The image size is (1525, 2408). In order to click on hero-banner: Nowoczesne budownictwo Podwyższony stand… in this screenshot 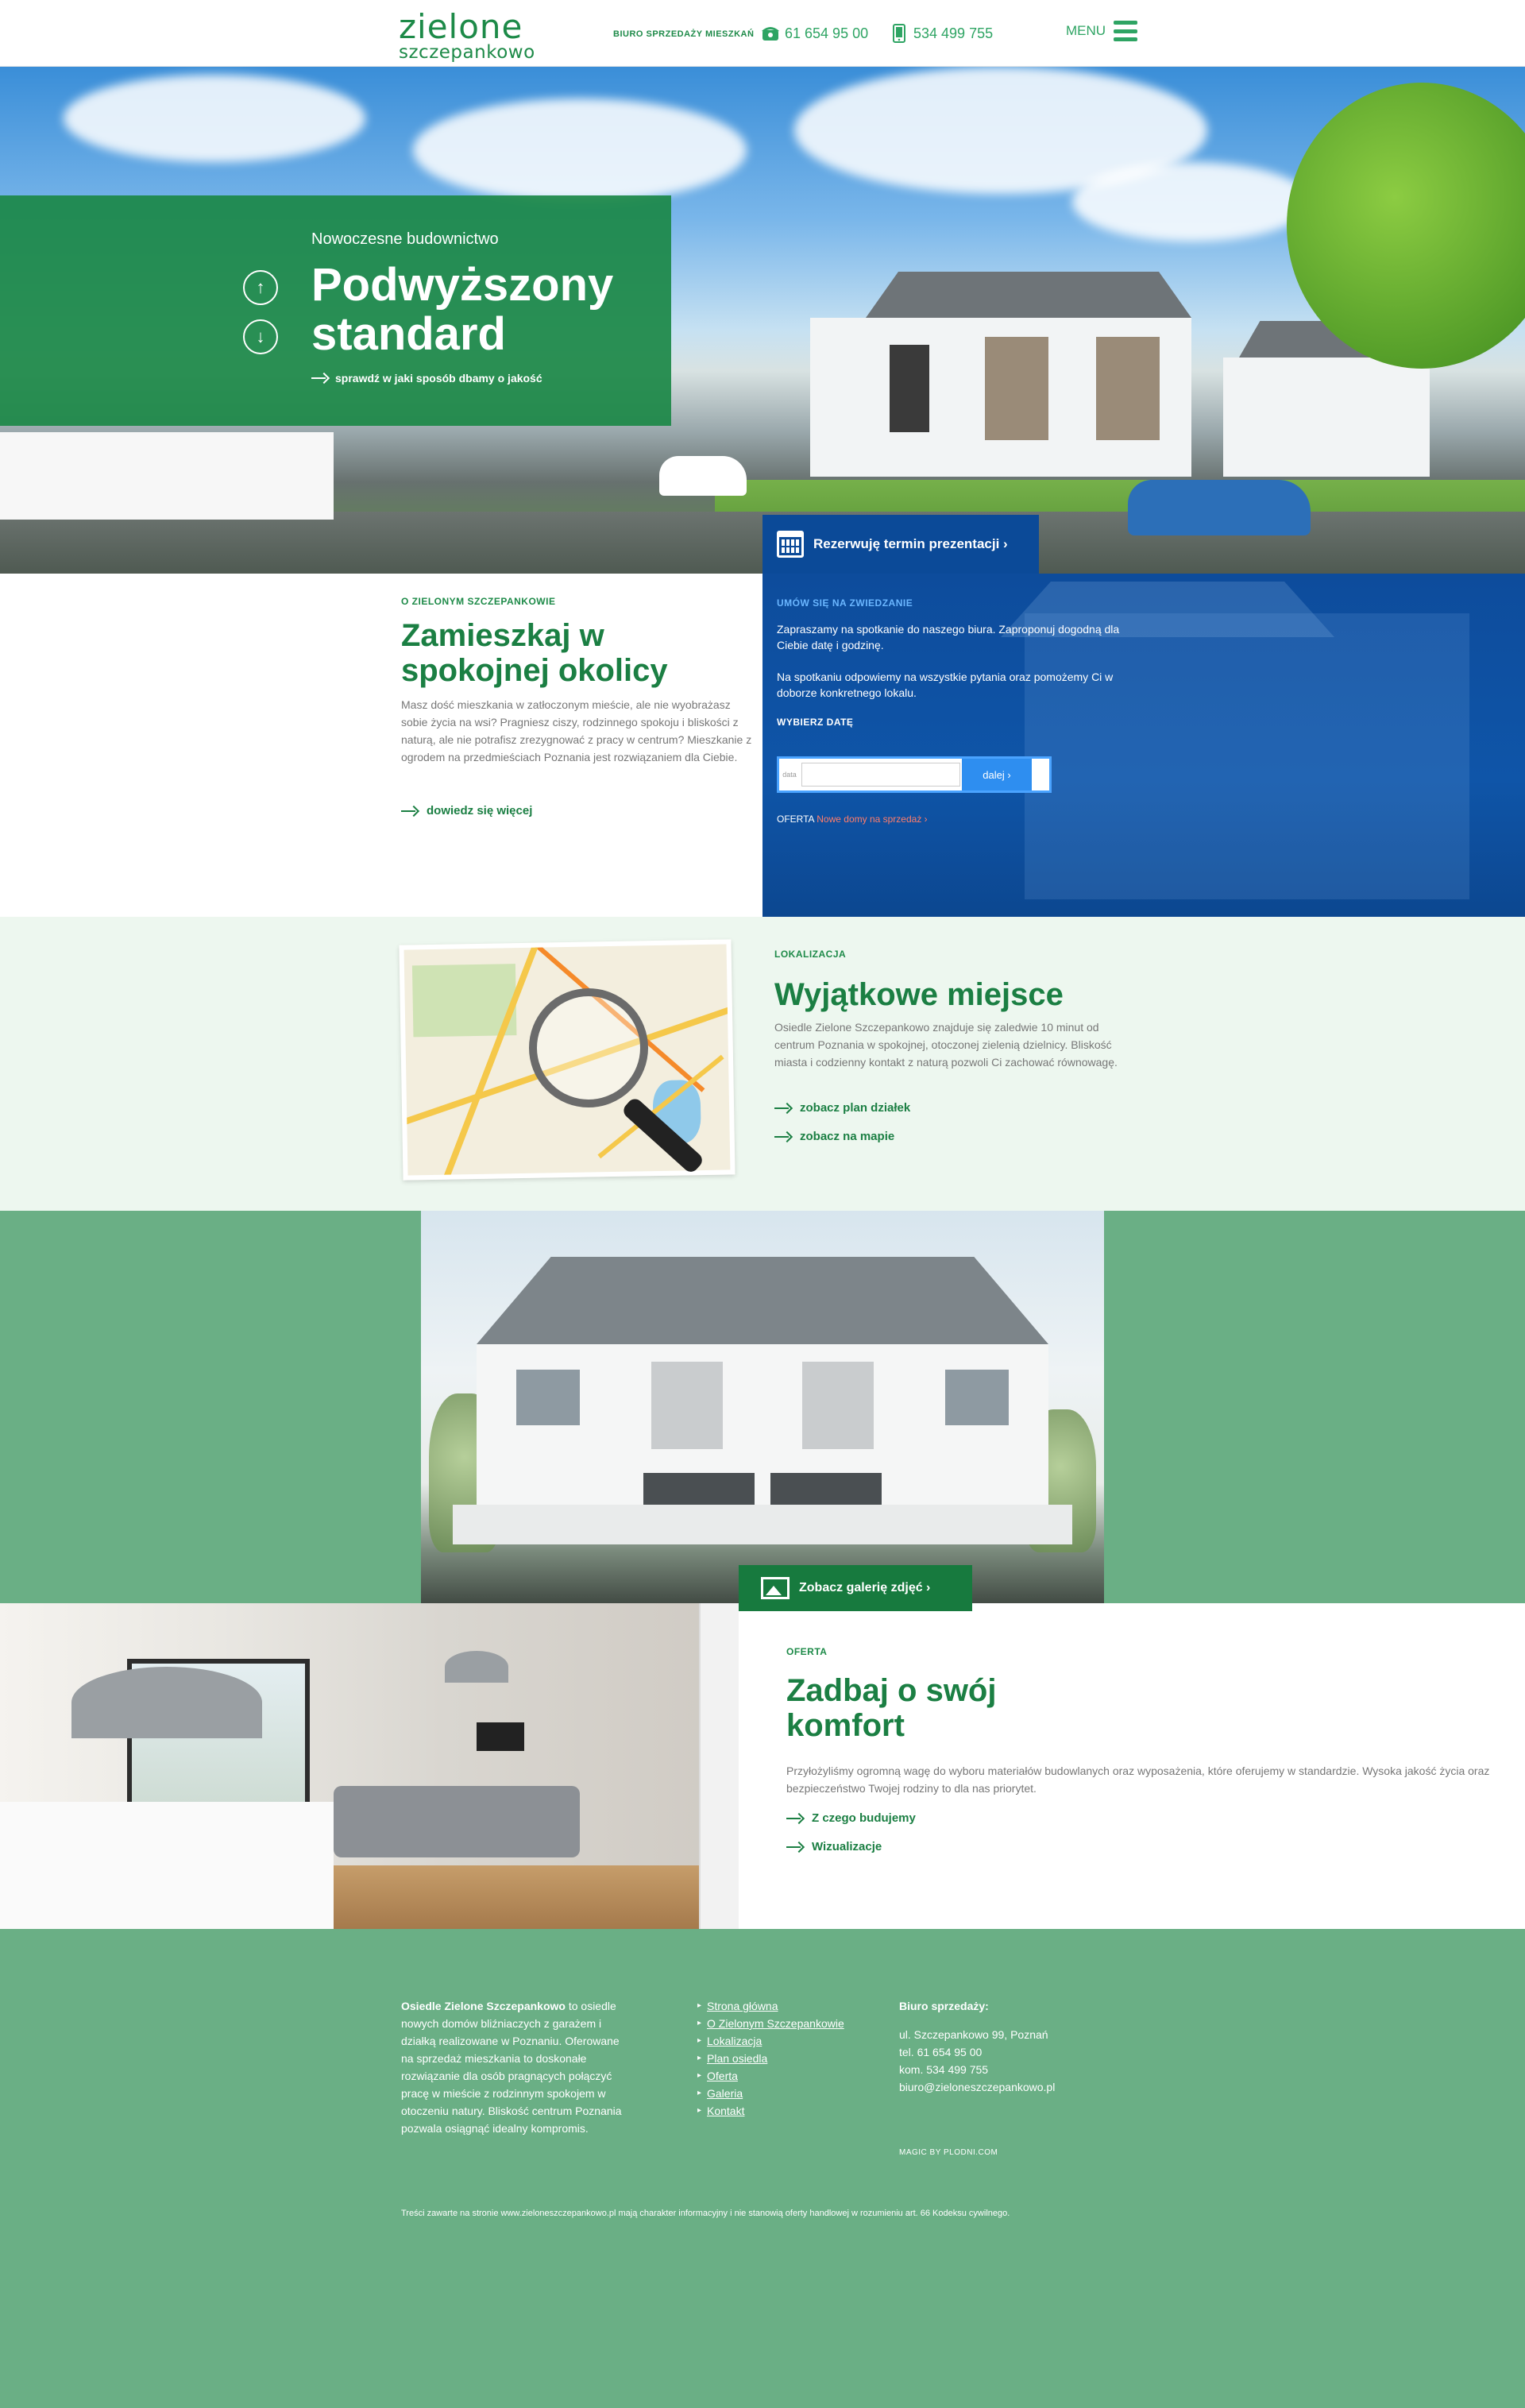, I will do `click(336, 310)`.